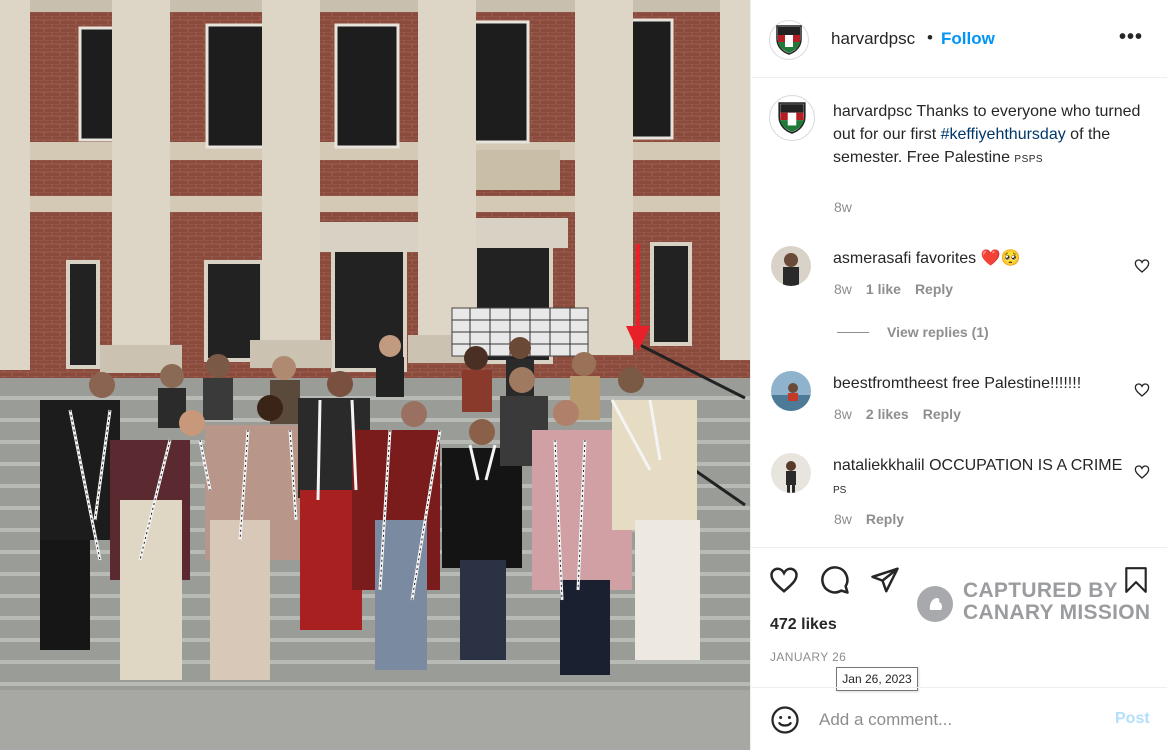  What do you see at coordinates (879, 465) in the screenshot?
I see `comment-username: nataliekkhalil` at bounding box center [879, 465].